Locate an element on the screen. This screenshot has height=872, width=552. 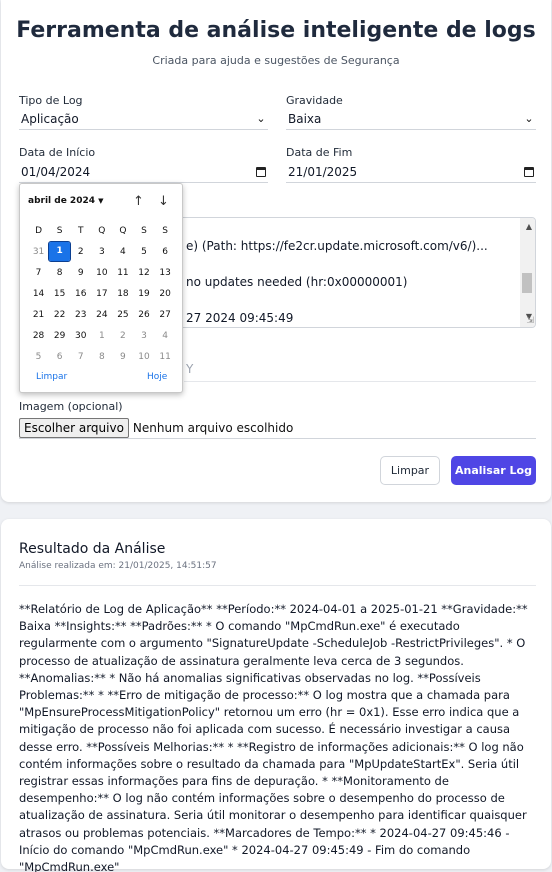
month-year-label: abril de 2024 is located at coordinates (61, 201).